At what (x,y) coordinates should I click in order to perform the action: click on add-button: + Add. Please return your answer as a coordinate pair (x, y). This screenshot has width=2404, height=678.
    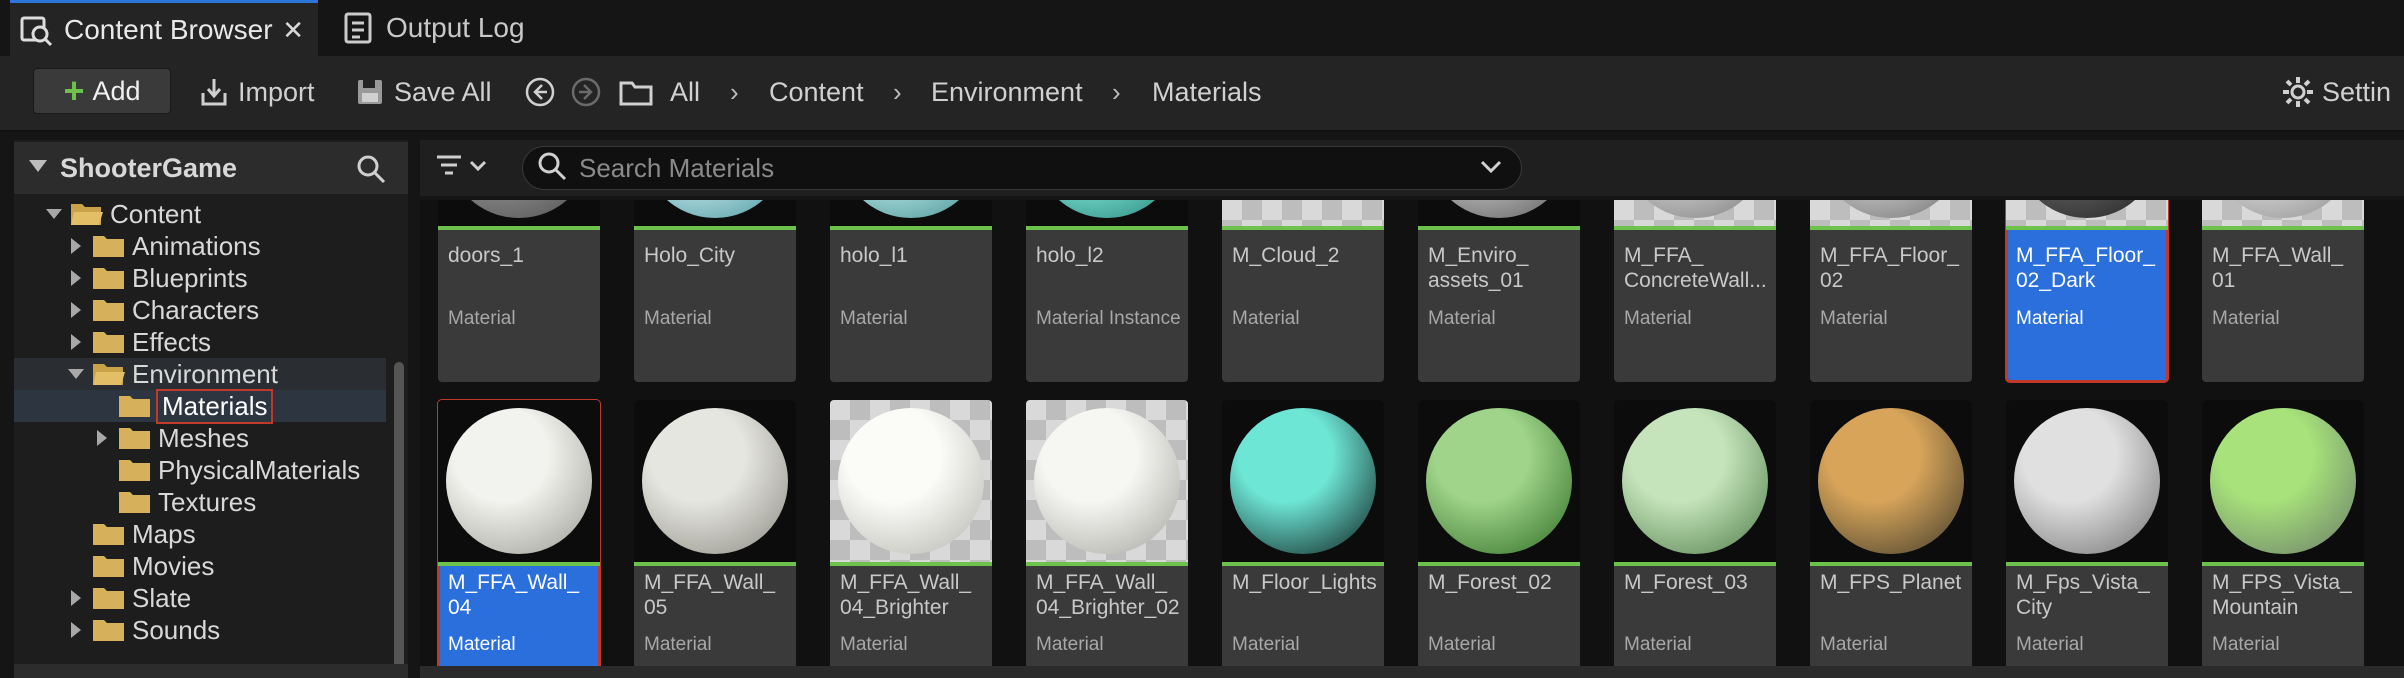
    Looking at the image, I should click on (102, 91).